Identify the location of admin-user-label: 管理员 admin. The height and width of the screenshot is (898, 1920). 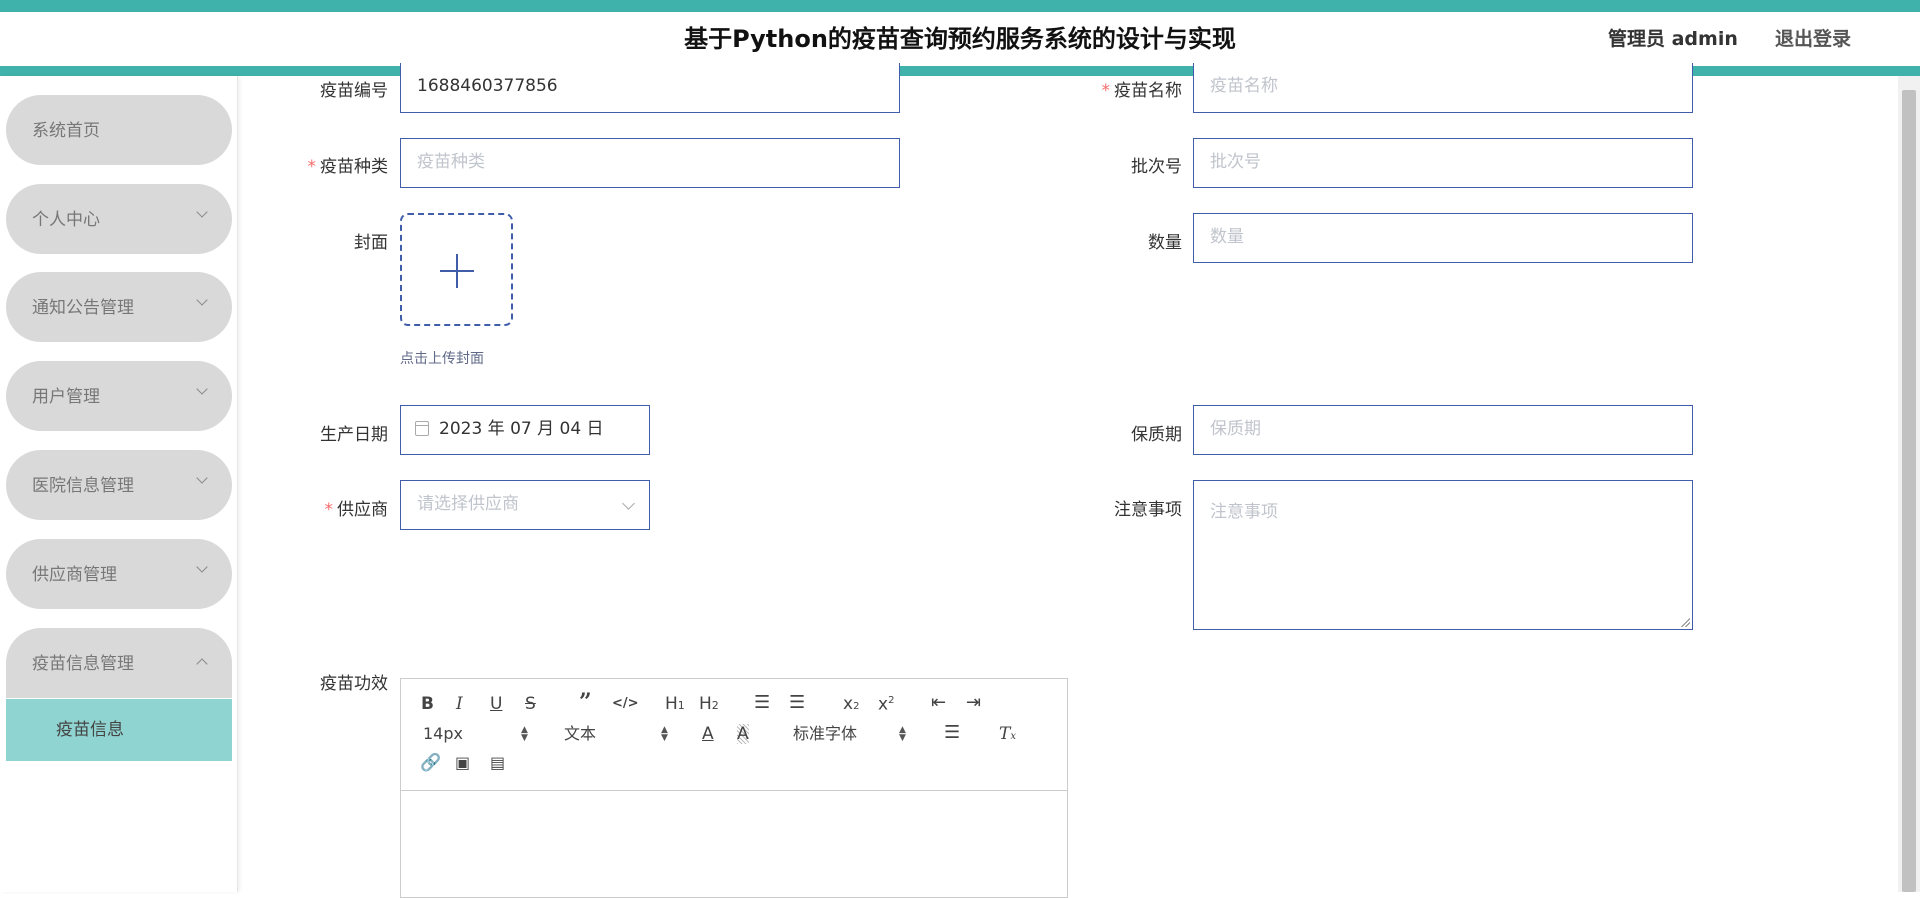
(1673, 39).